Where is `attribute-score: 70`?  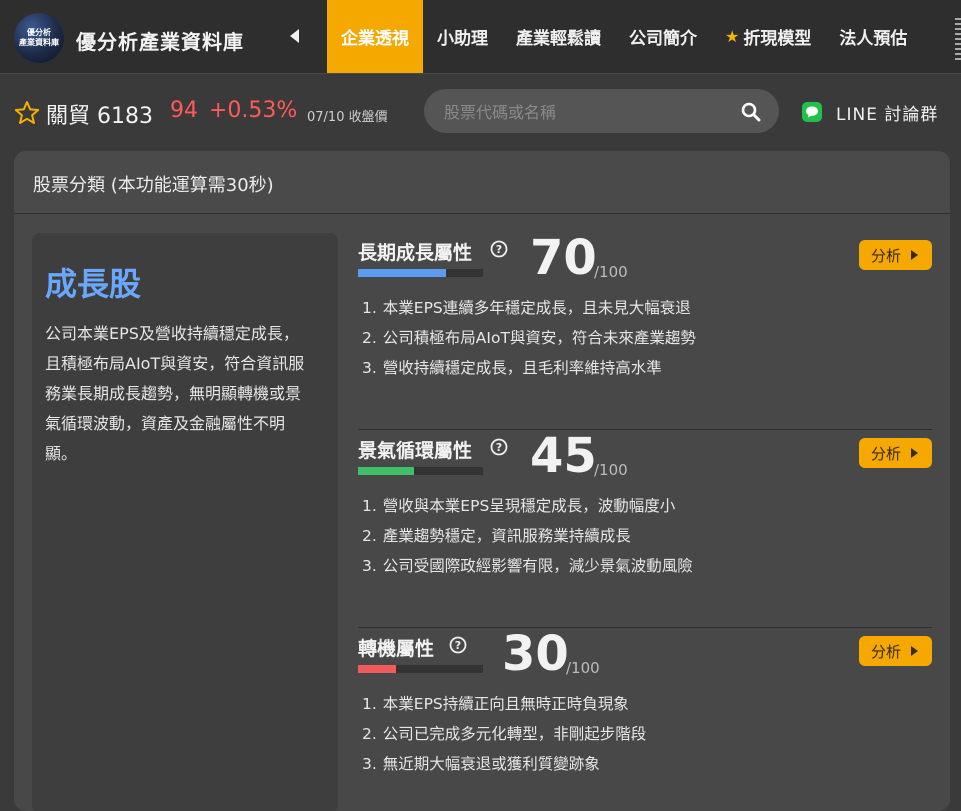
attribute-score: 70 is located at coordinates (563, 258).